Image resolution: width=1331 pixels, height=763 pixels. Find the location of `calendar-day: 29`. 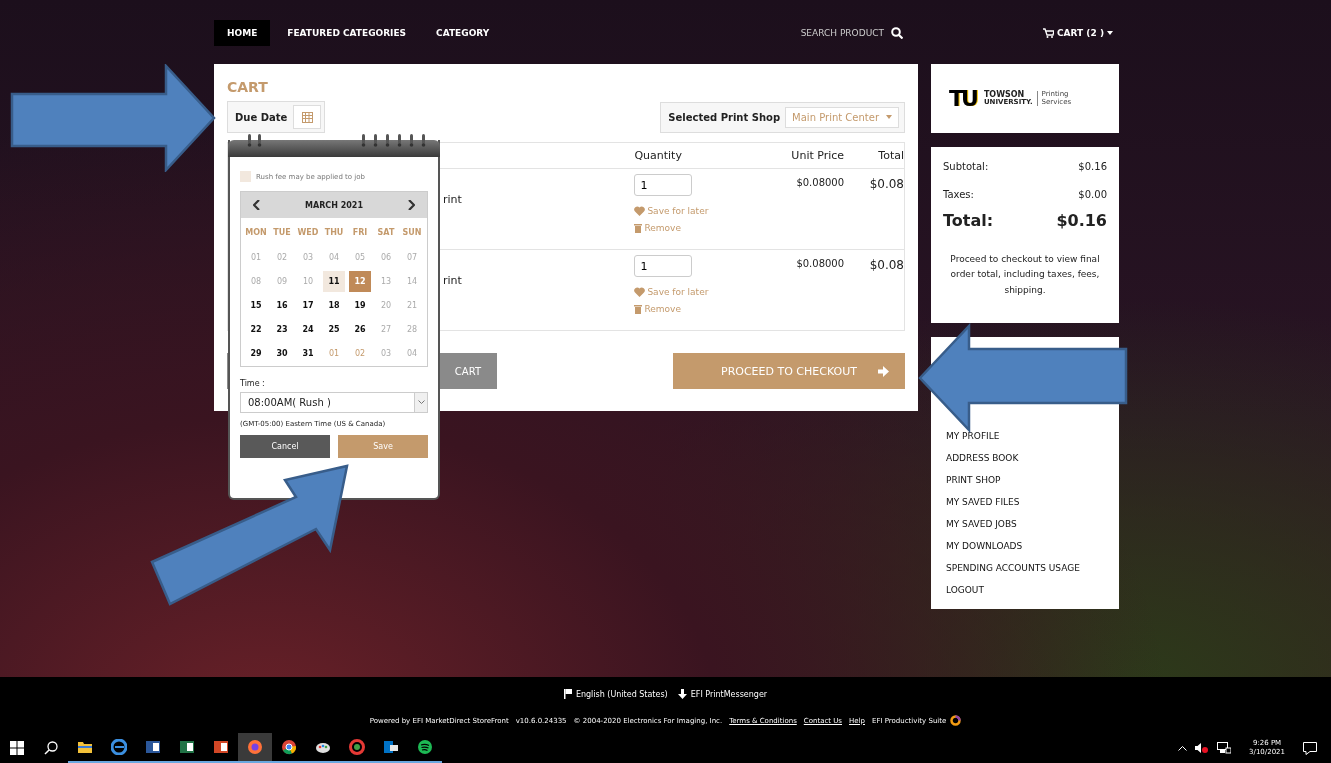

calendar-day: 29 is located at coordinates (256, 353).